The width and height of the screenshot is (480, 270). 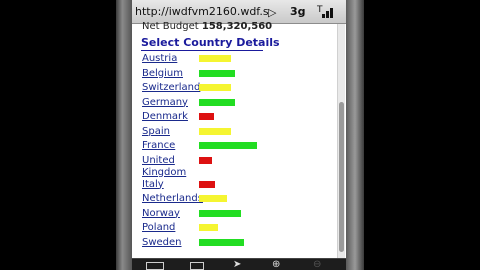 What do you see at coordinates (162, 243) in the screenshot?
I see `country-link: Sweden` at bounding box center [162, 243].